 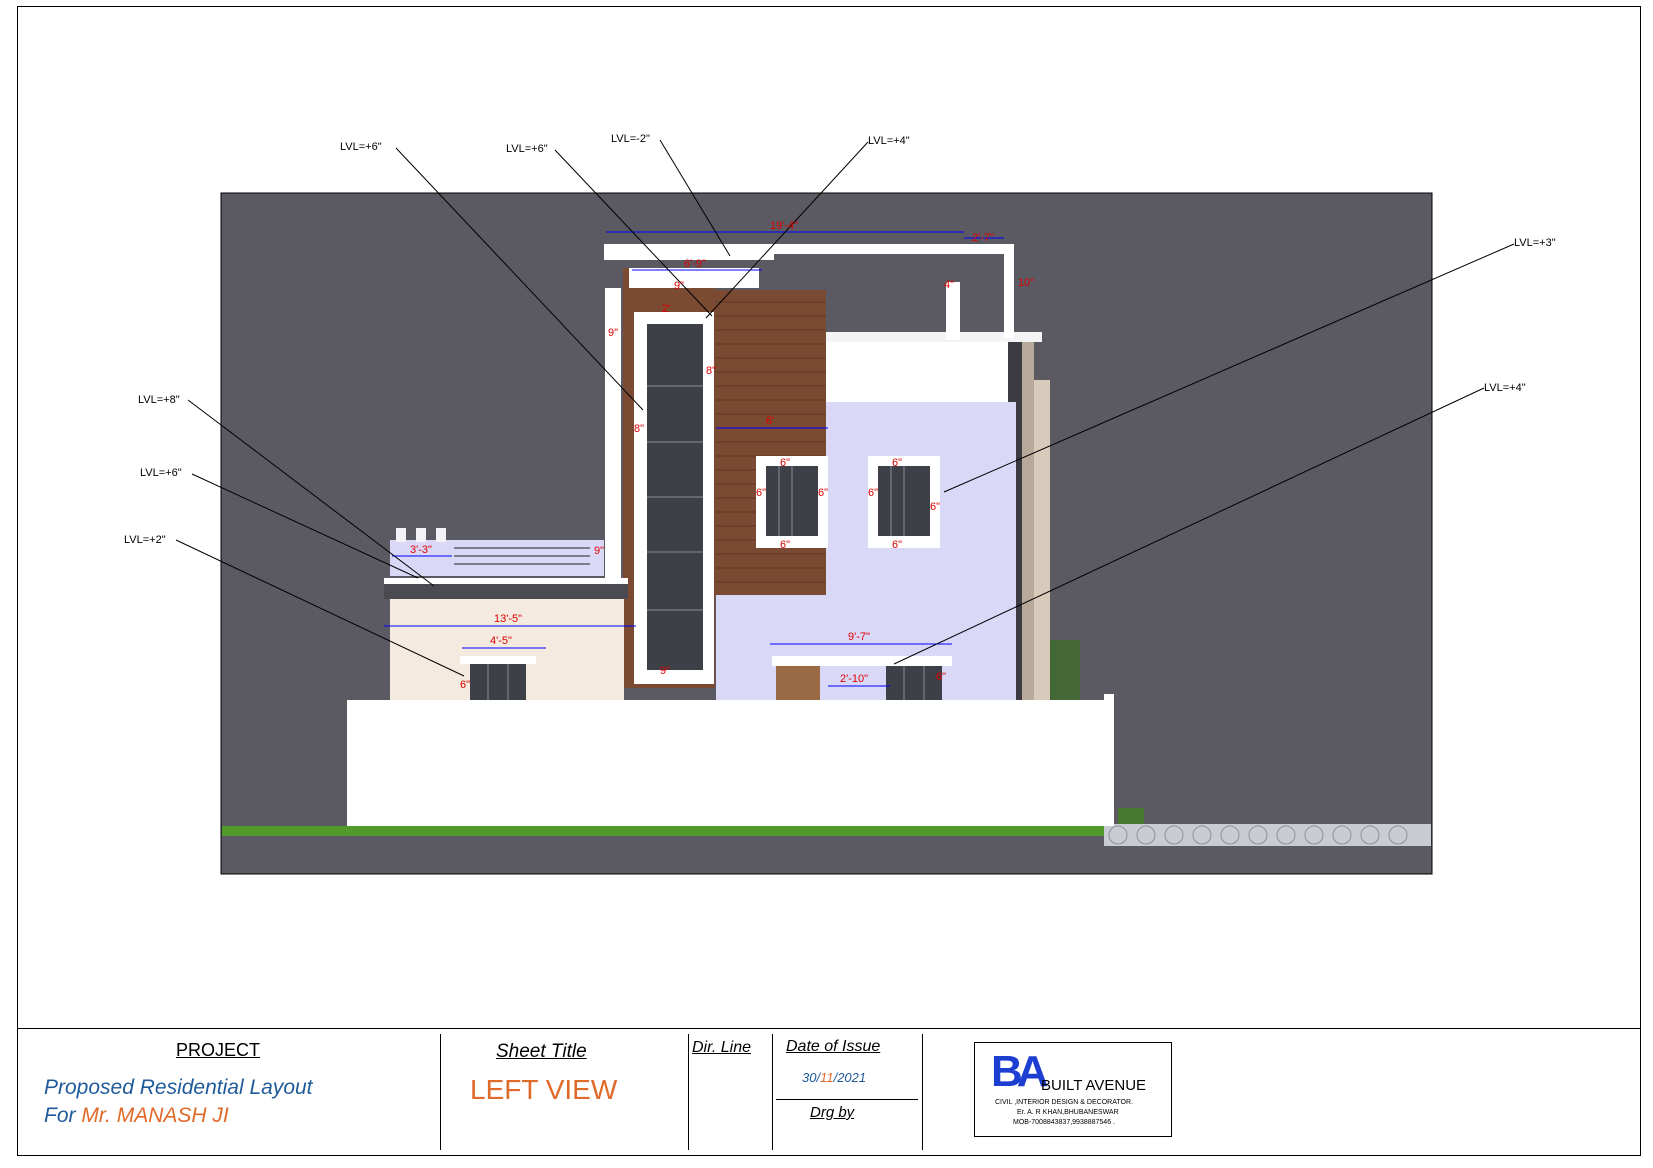 What do you see at coordinates (914, 683) in the screenshot?
I see `lower-right-window` at bounding box center [914, 683].